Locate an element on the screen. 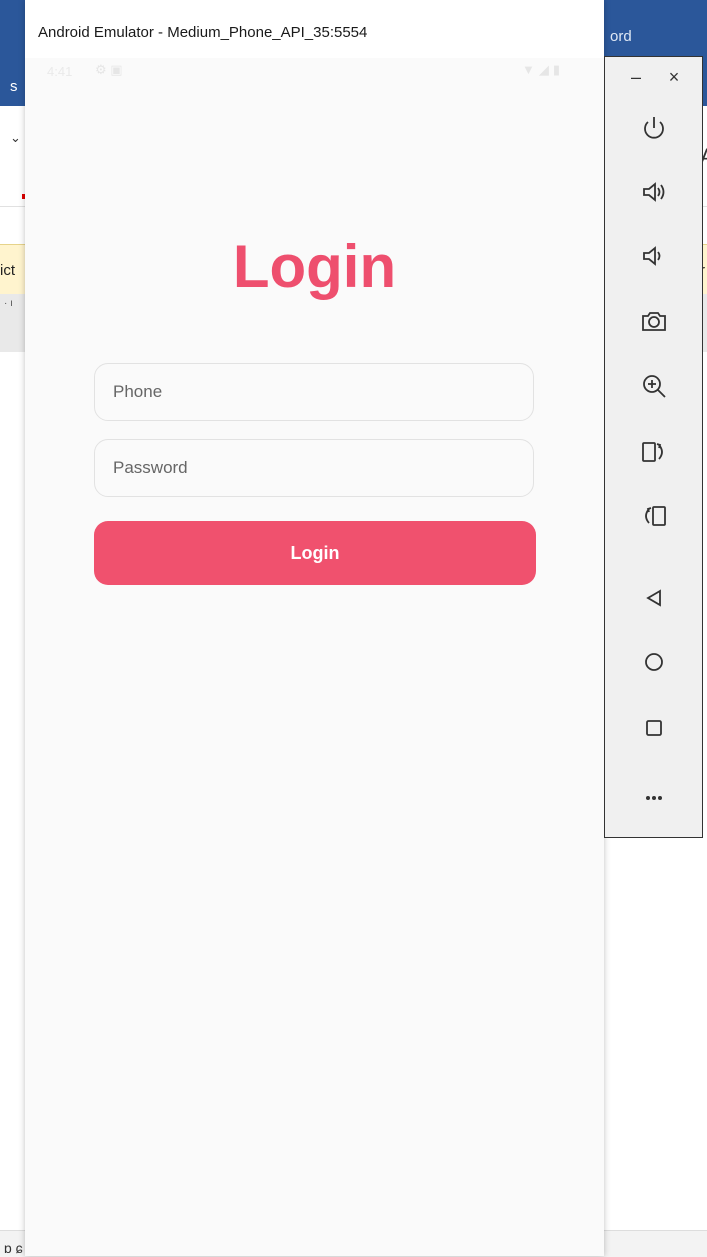 The width and height of the screenshot is (707, 1257). chevron-down-icon: ⌄ is located at coordinates (15, 138).